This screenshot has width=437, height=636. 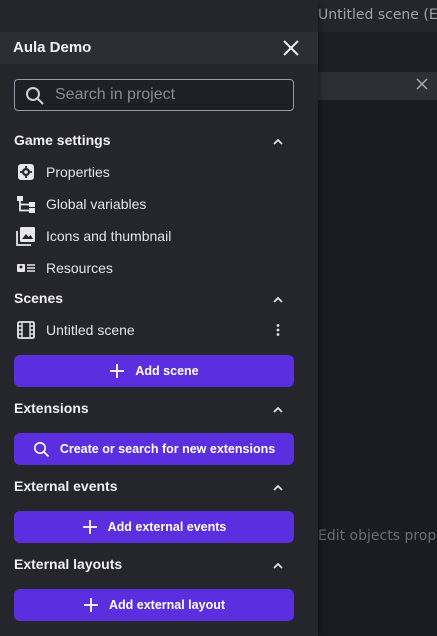 I want to click on variables-tree-icon, so click(x=26, y=204).